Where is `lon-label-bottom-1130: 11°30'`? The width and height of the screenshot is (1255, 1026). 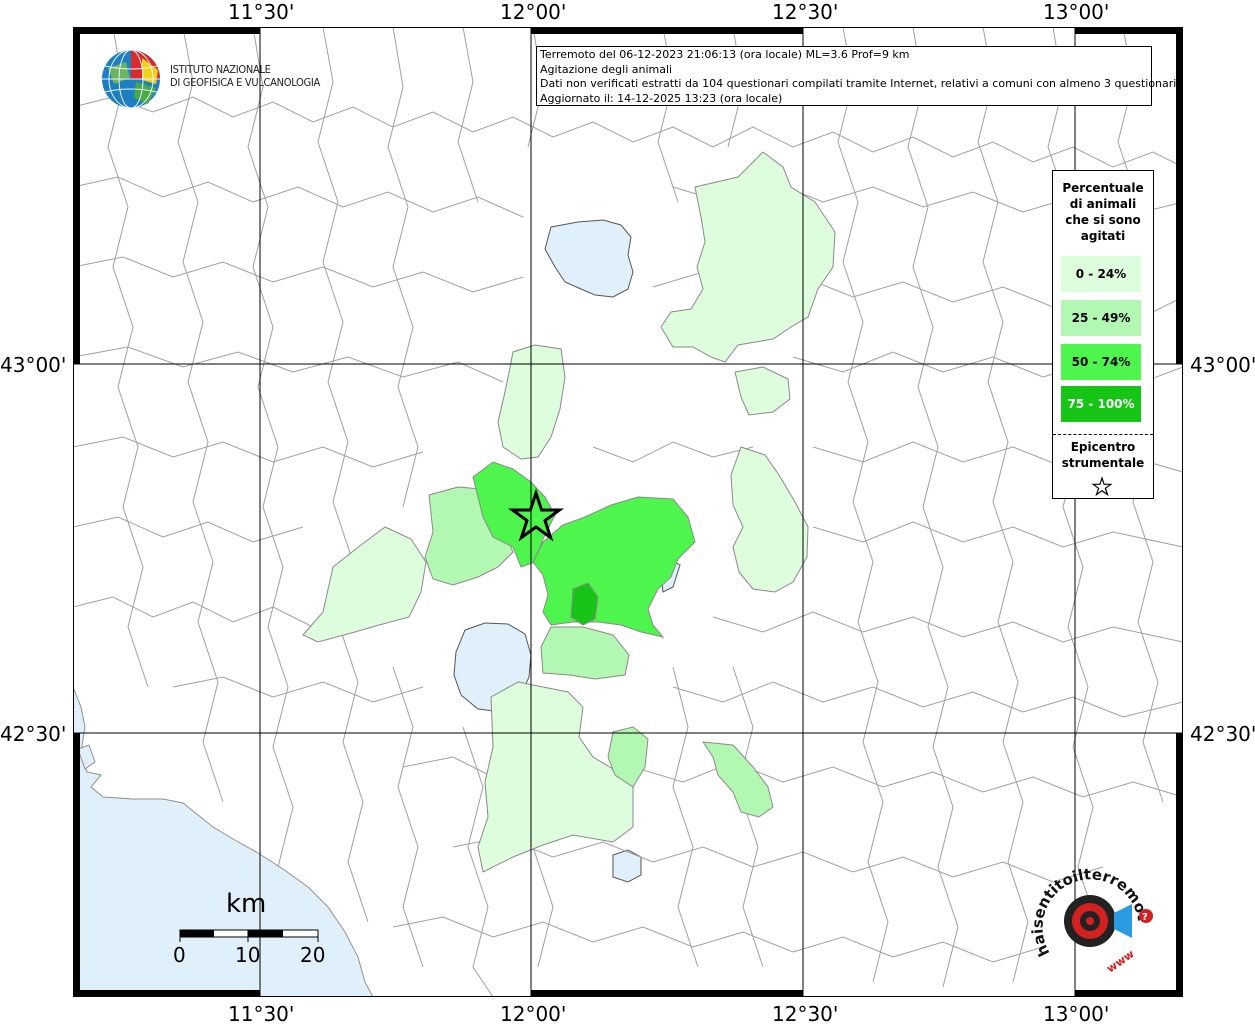
lon-label-bottom-1130: 11°30' is located at coordinates (261, 1014).